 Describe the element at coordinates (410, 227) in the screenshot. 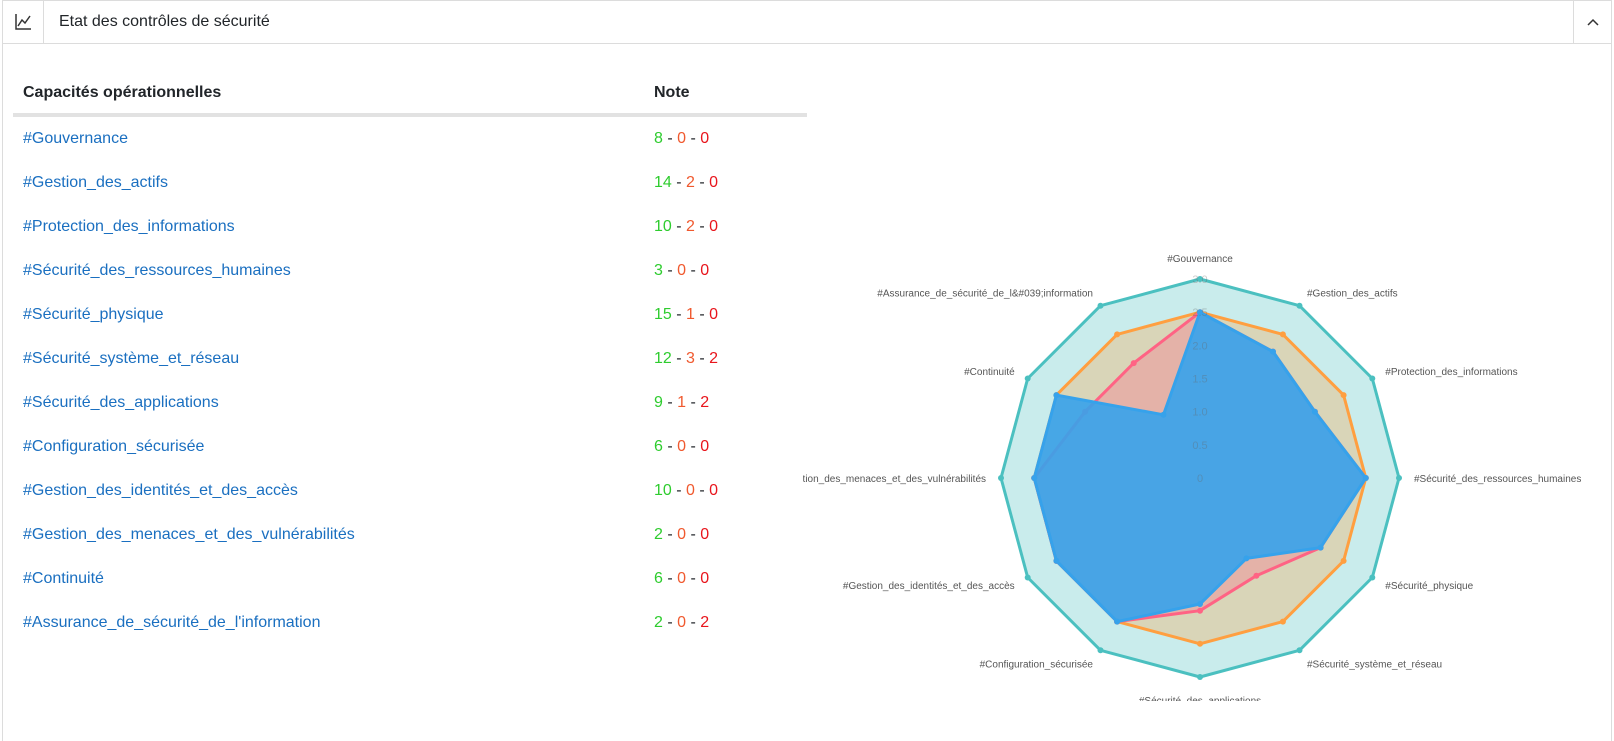

I see `table-row: #Protection_des_informations 10 - 2 - 0` at that location.